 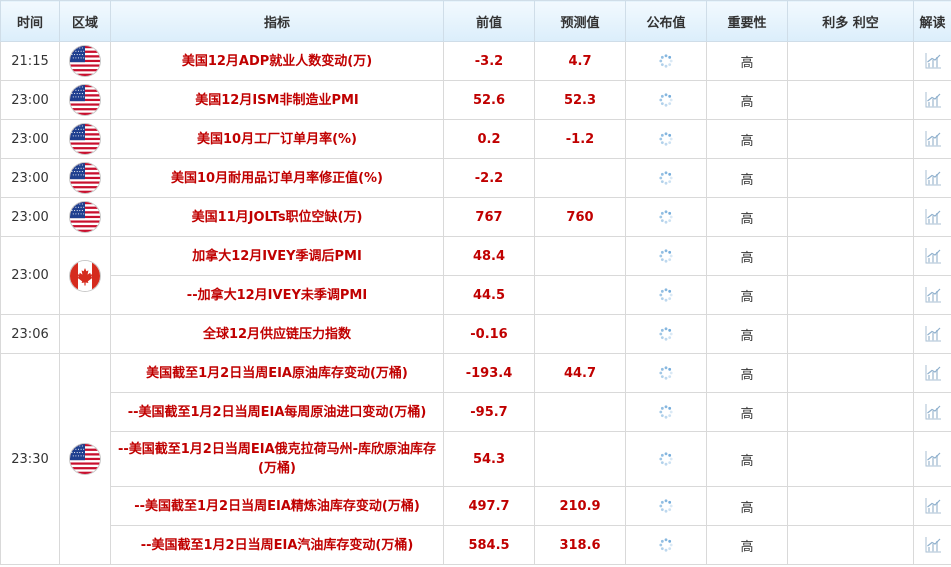 I want to click on forecast-value: 760, so click(x=580, y=217).